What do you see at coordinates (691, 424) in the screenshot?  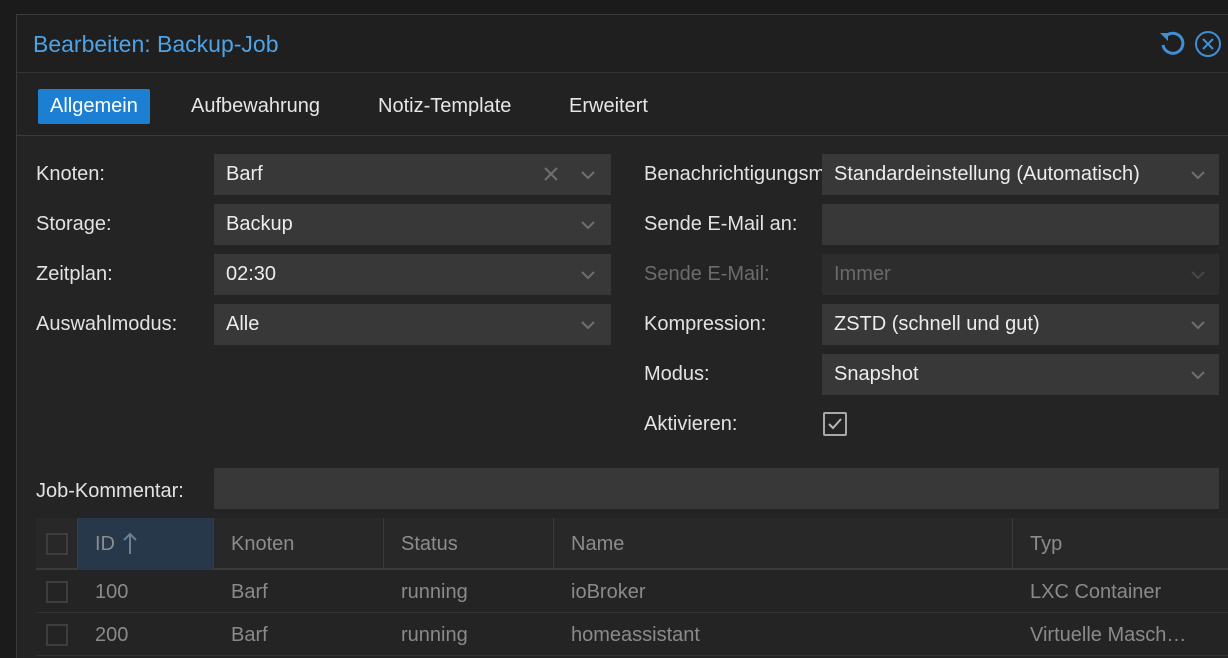 I see `enable-label: Aktivieren:` at bounding box center [691, 424].